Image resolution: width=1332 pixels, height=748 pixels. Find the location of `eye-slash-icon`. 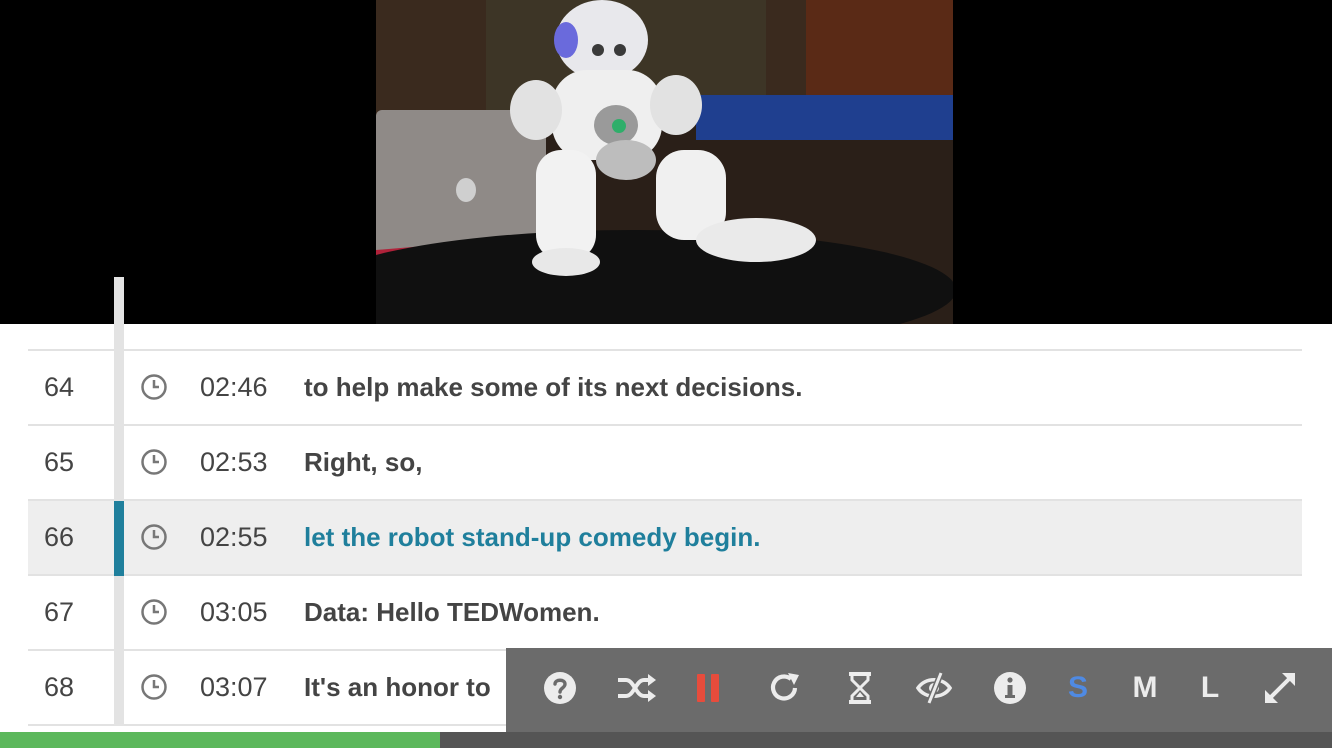

eye-slash-icon is located at coordinates (934, 688).